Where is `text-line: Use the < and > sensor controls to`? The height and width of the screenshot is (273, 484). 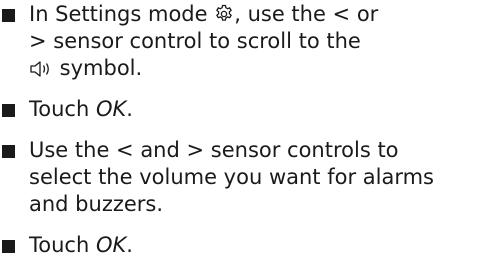
text-line: Use the < and > sensor controls to is located at coordinates (256, 150).